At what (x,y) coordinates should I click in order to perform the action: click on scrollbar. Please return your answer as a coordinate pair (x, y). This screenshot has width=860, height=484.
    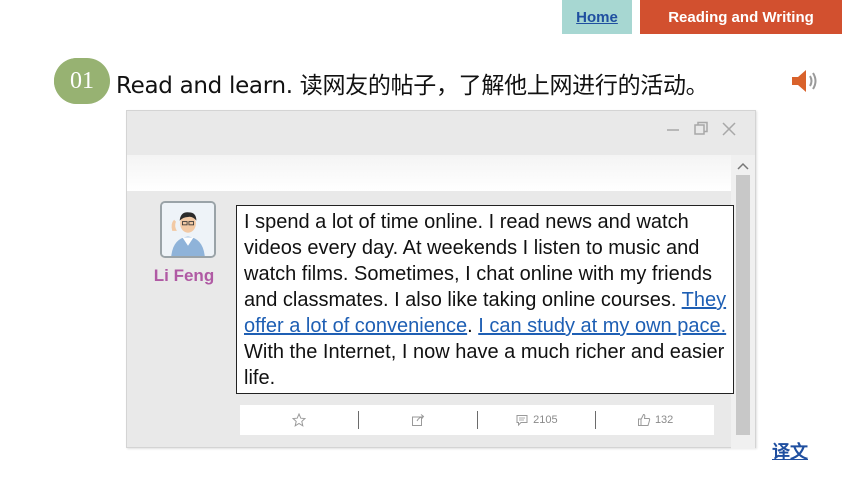
    Looking at the image, I should click on (743, 302).